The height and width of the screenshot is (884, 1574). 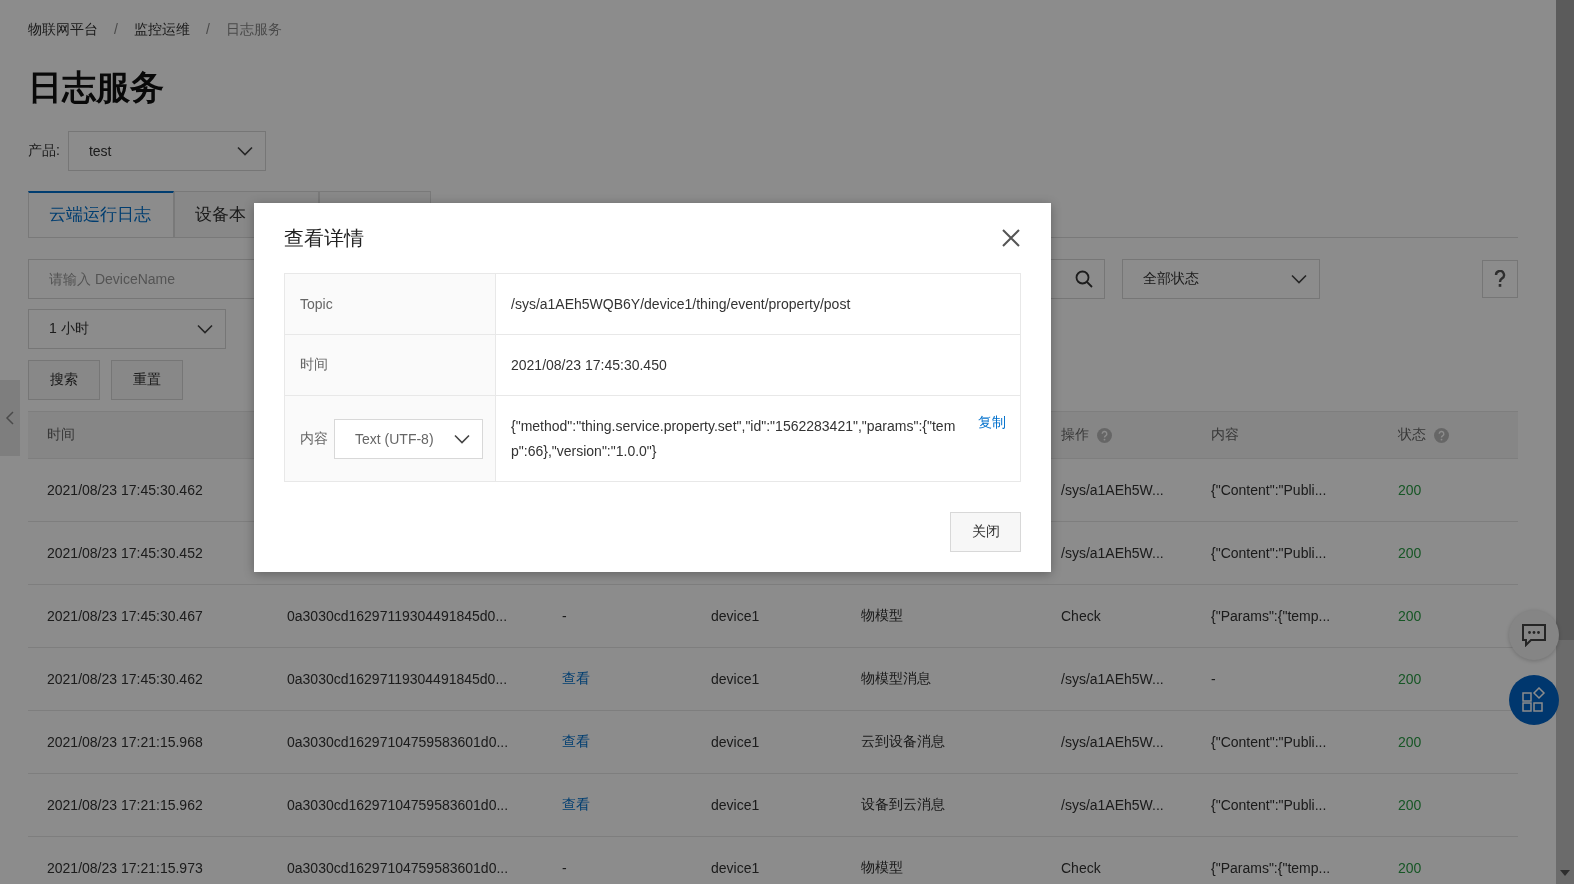 What do you see at coordinates (125, 616) in the screenshot?
I see `table-cell: 2021/08/23 17:45:30.467` at bounding box center [125, 616].